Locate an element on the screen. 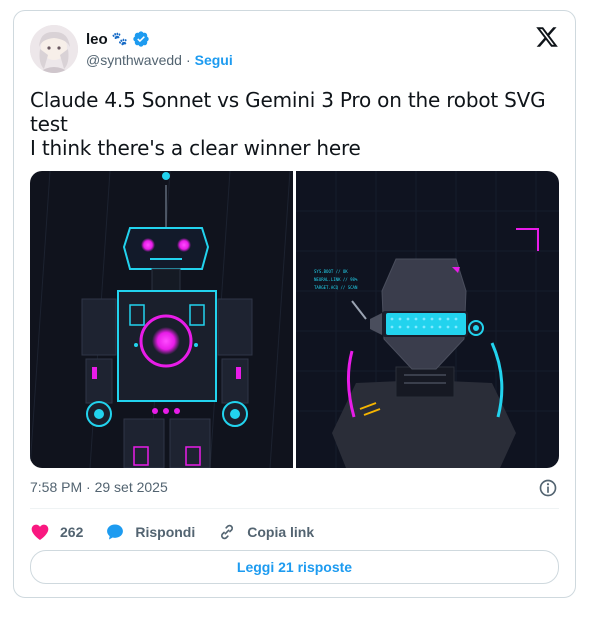 This screenshot has width=593, height=617. author-name: leo is located at coordinates (97, 39).